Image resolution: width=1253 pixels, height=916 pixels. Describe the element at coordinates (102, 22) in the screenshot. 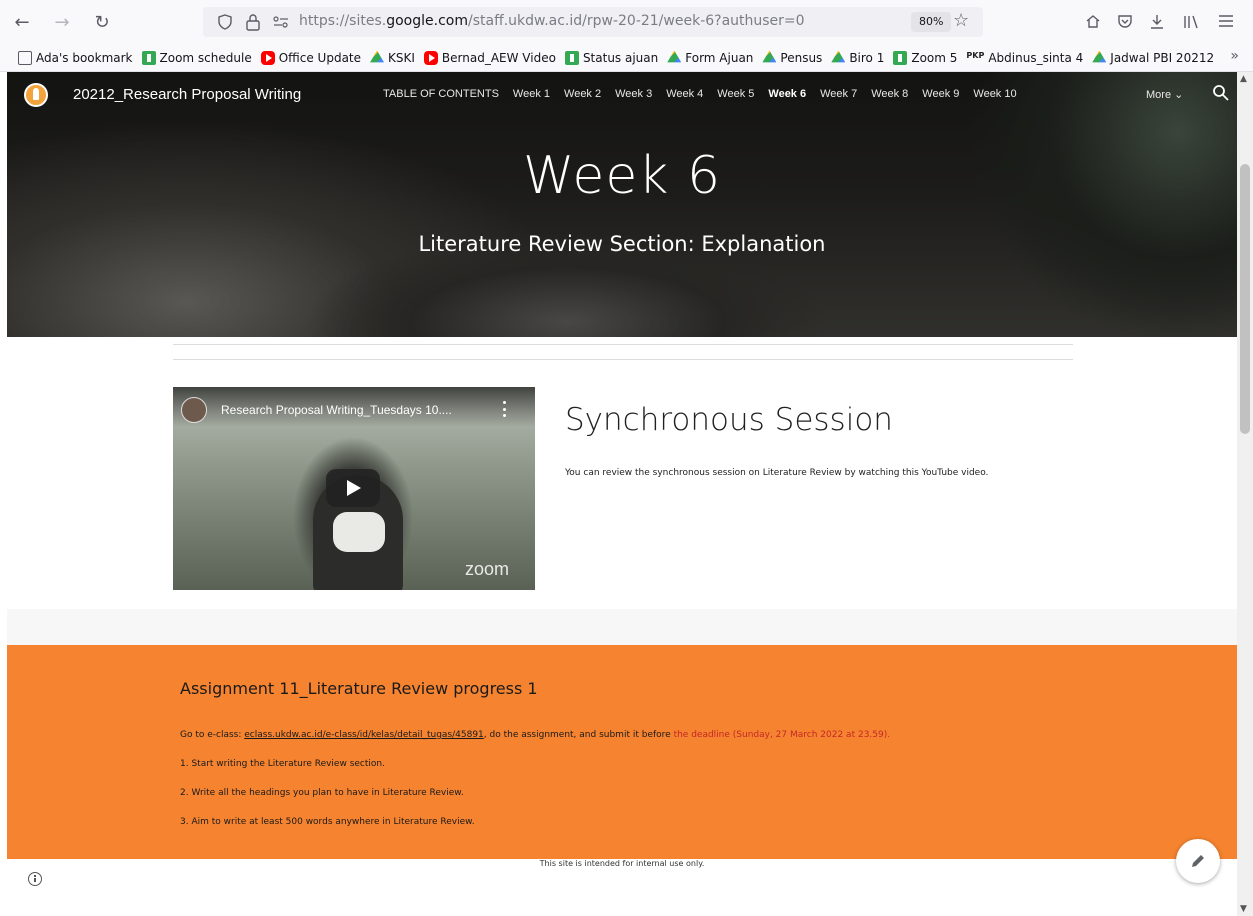

I see `reload-icon: ↻` at that location.